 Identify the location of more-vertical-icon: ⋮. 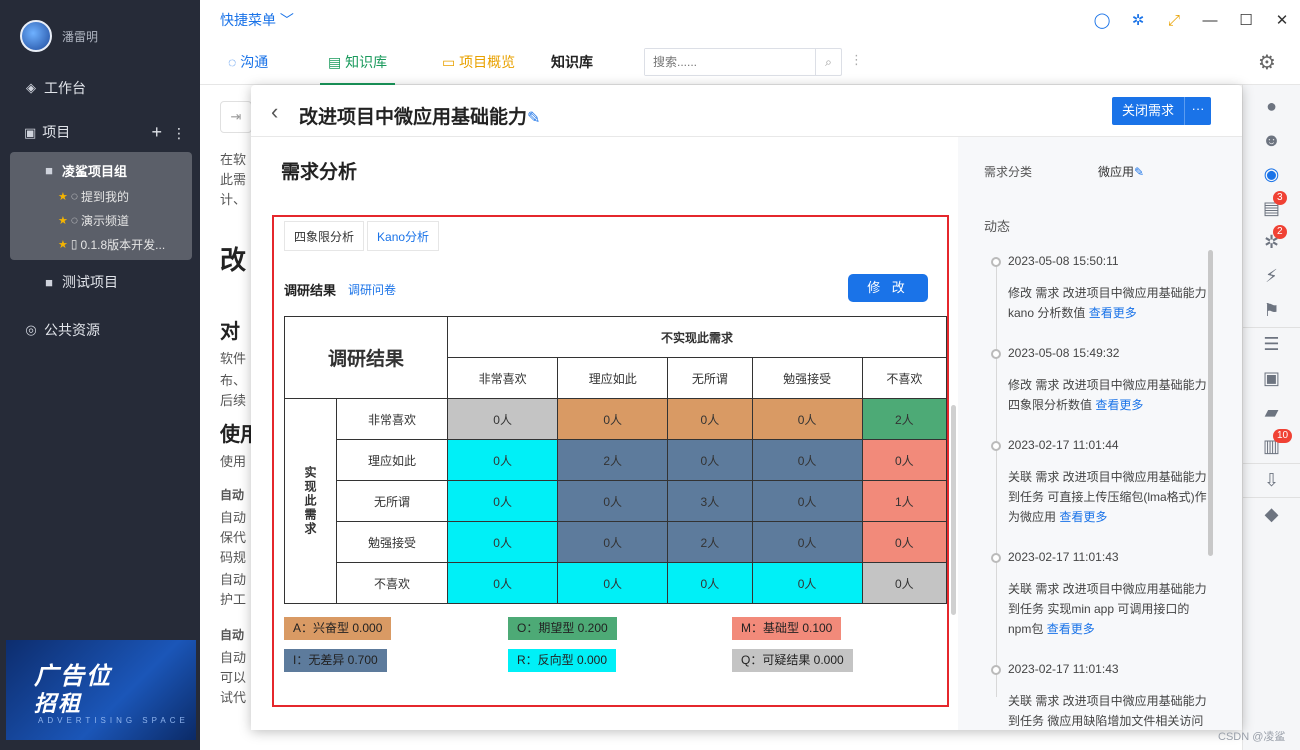
(856, 60).